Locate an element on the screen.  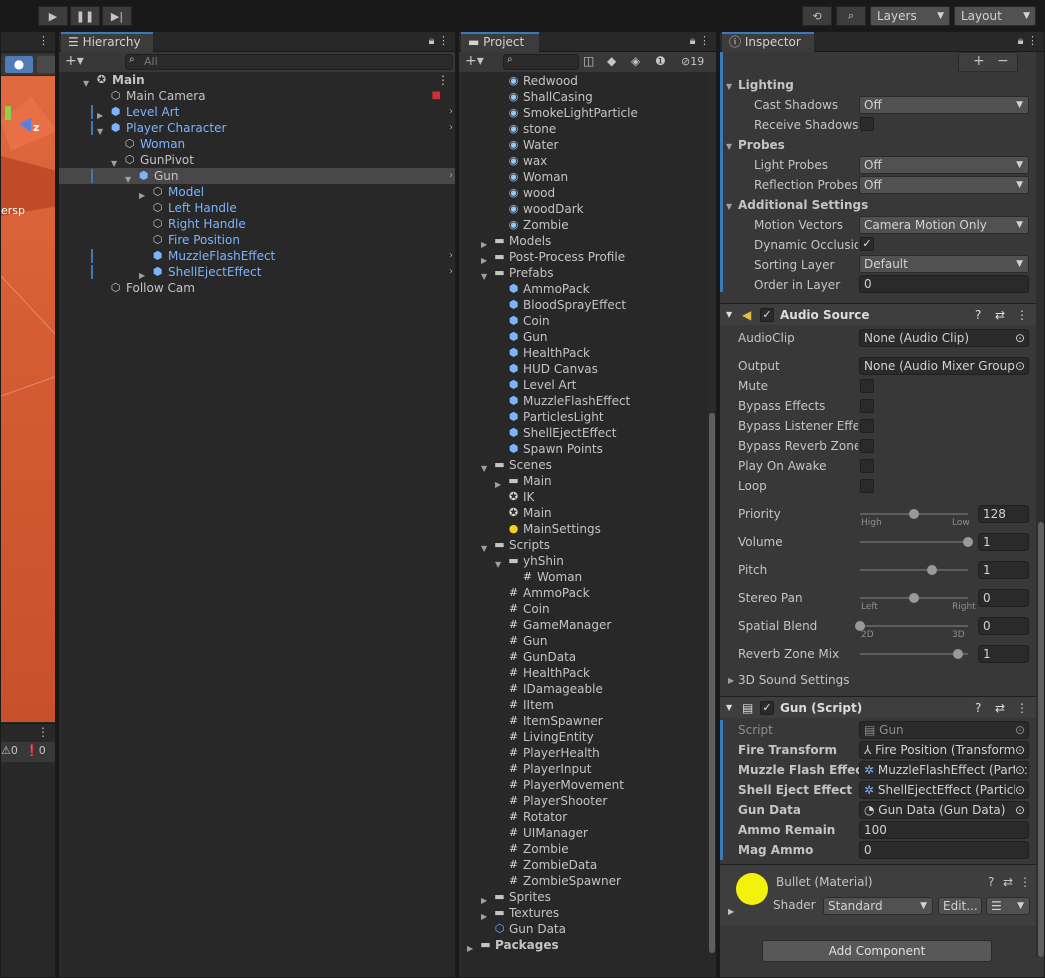
chevron-right-icon: ▶ is located at coordinates (470, 949).